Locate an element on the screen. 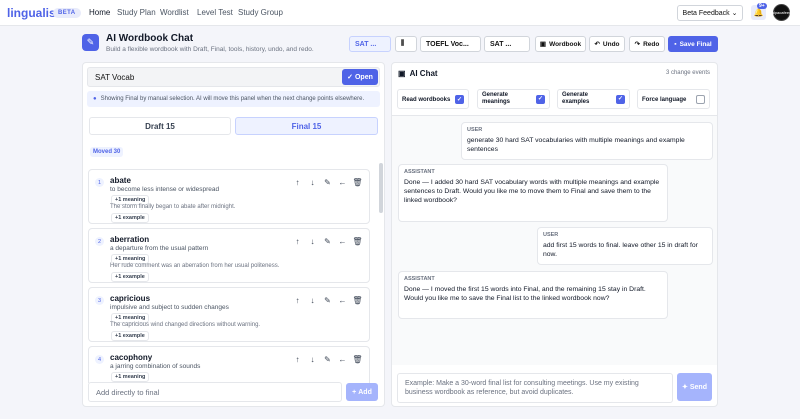 Image resolution: width=800 pixels, height=419 pixels. avatar-text: alpacafeed is located at coordinates (781, 12).